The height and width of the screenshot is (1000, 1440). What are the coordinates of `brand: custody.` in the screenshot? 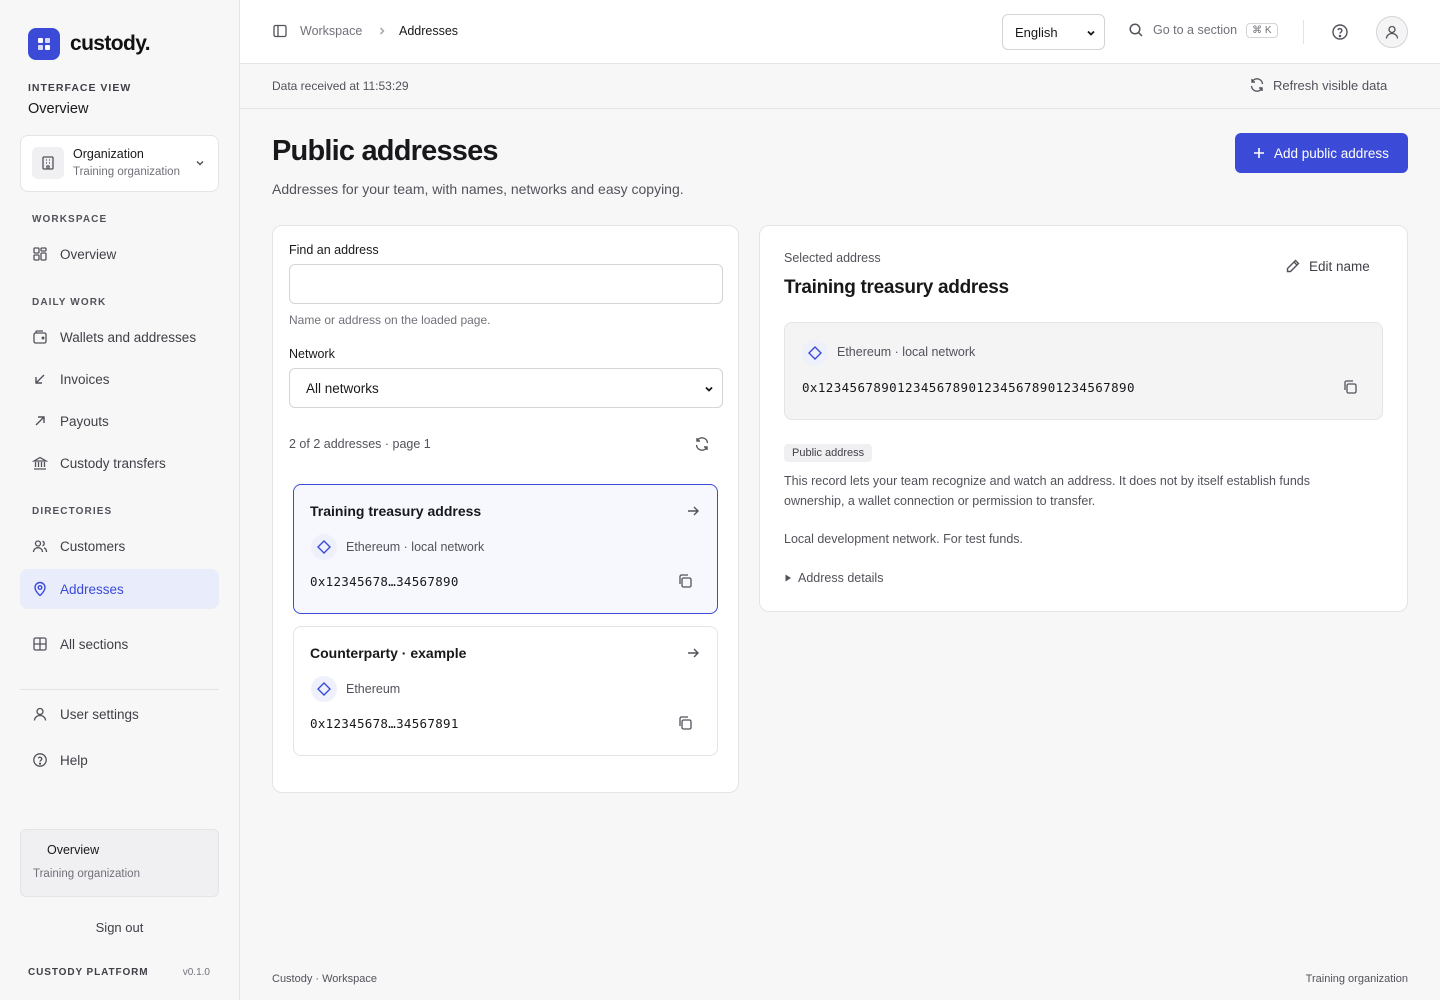 It's located at (89, 44).